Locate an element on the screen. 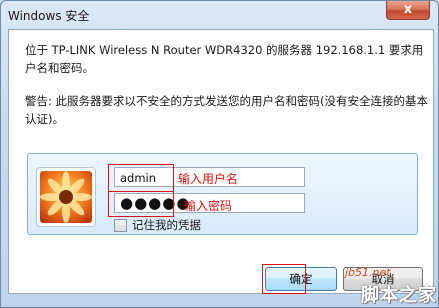 The width and height of the screenshot is (439, 308). avatar is located at coordinates (66, 197).